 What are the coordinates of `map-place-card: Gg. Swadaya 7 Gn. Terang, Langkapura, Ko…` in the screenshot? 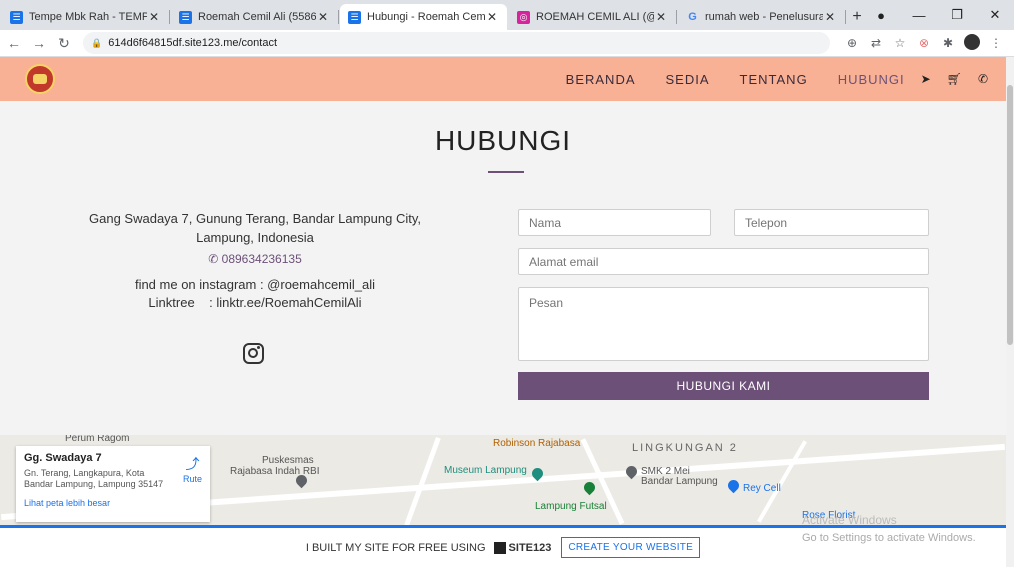 It's located at (113, 484).